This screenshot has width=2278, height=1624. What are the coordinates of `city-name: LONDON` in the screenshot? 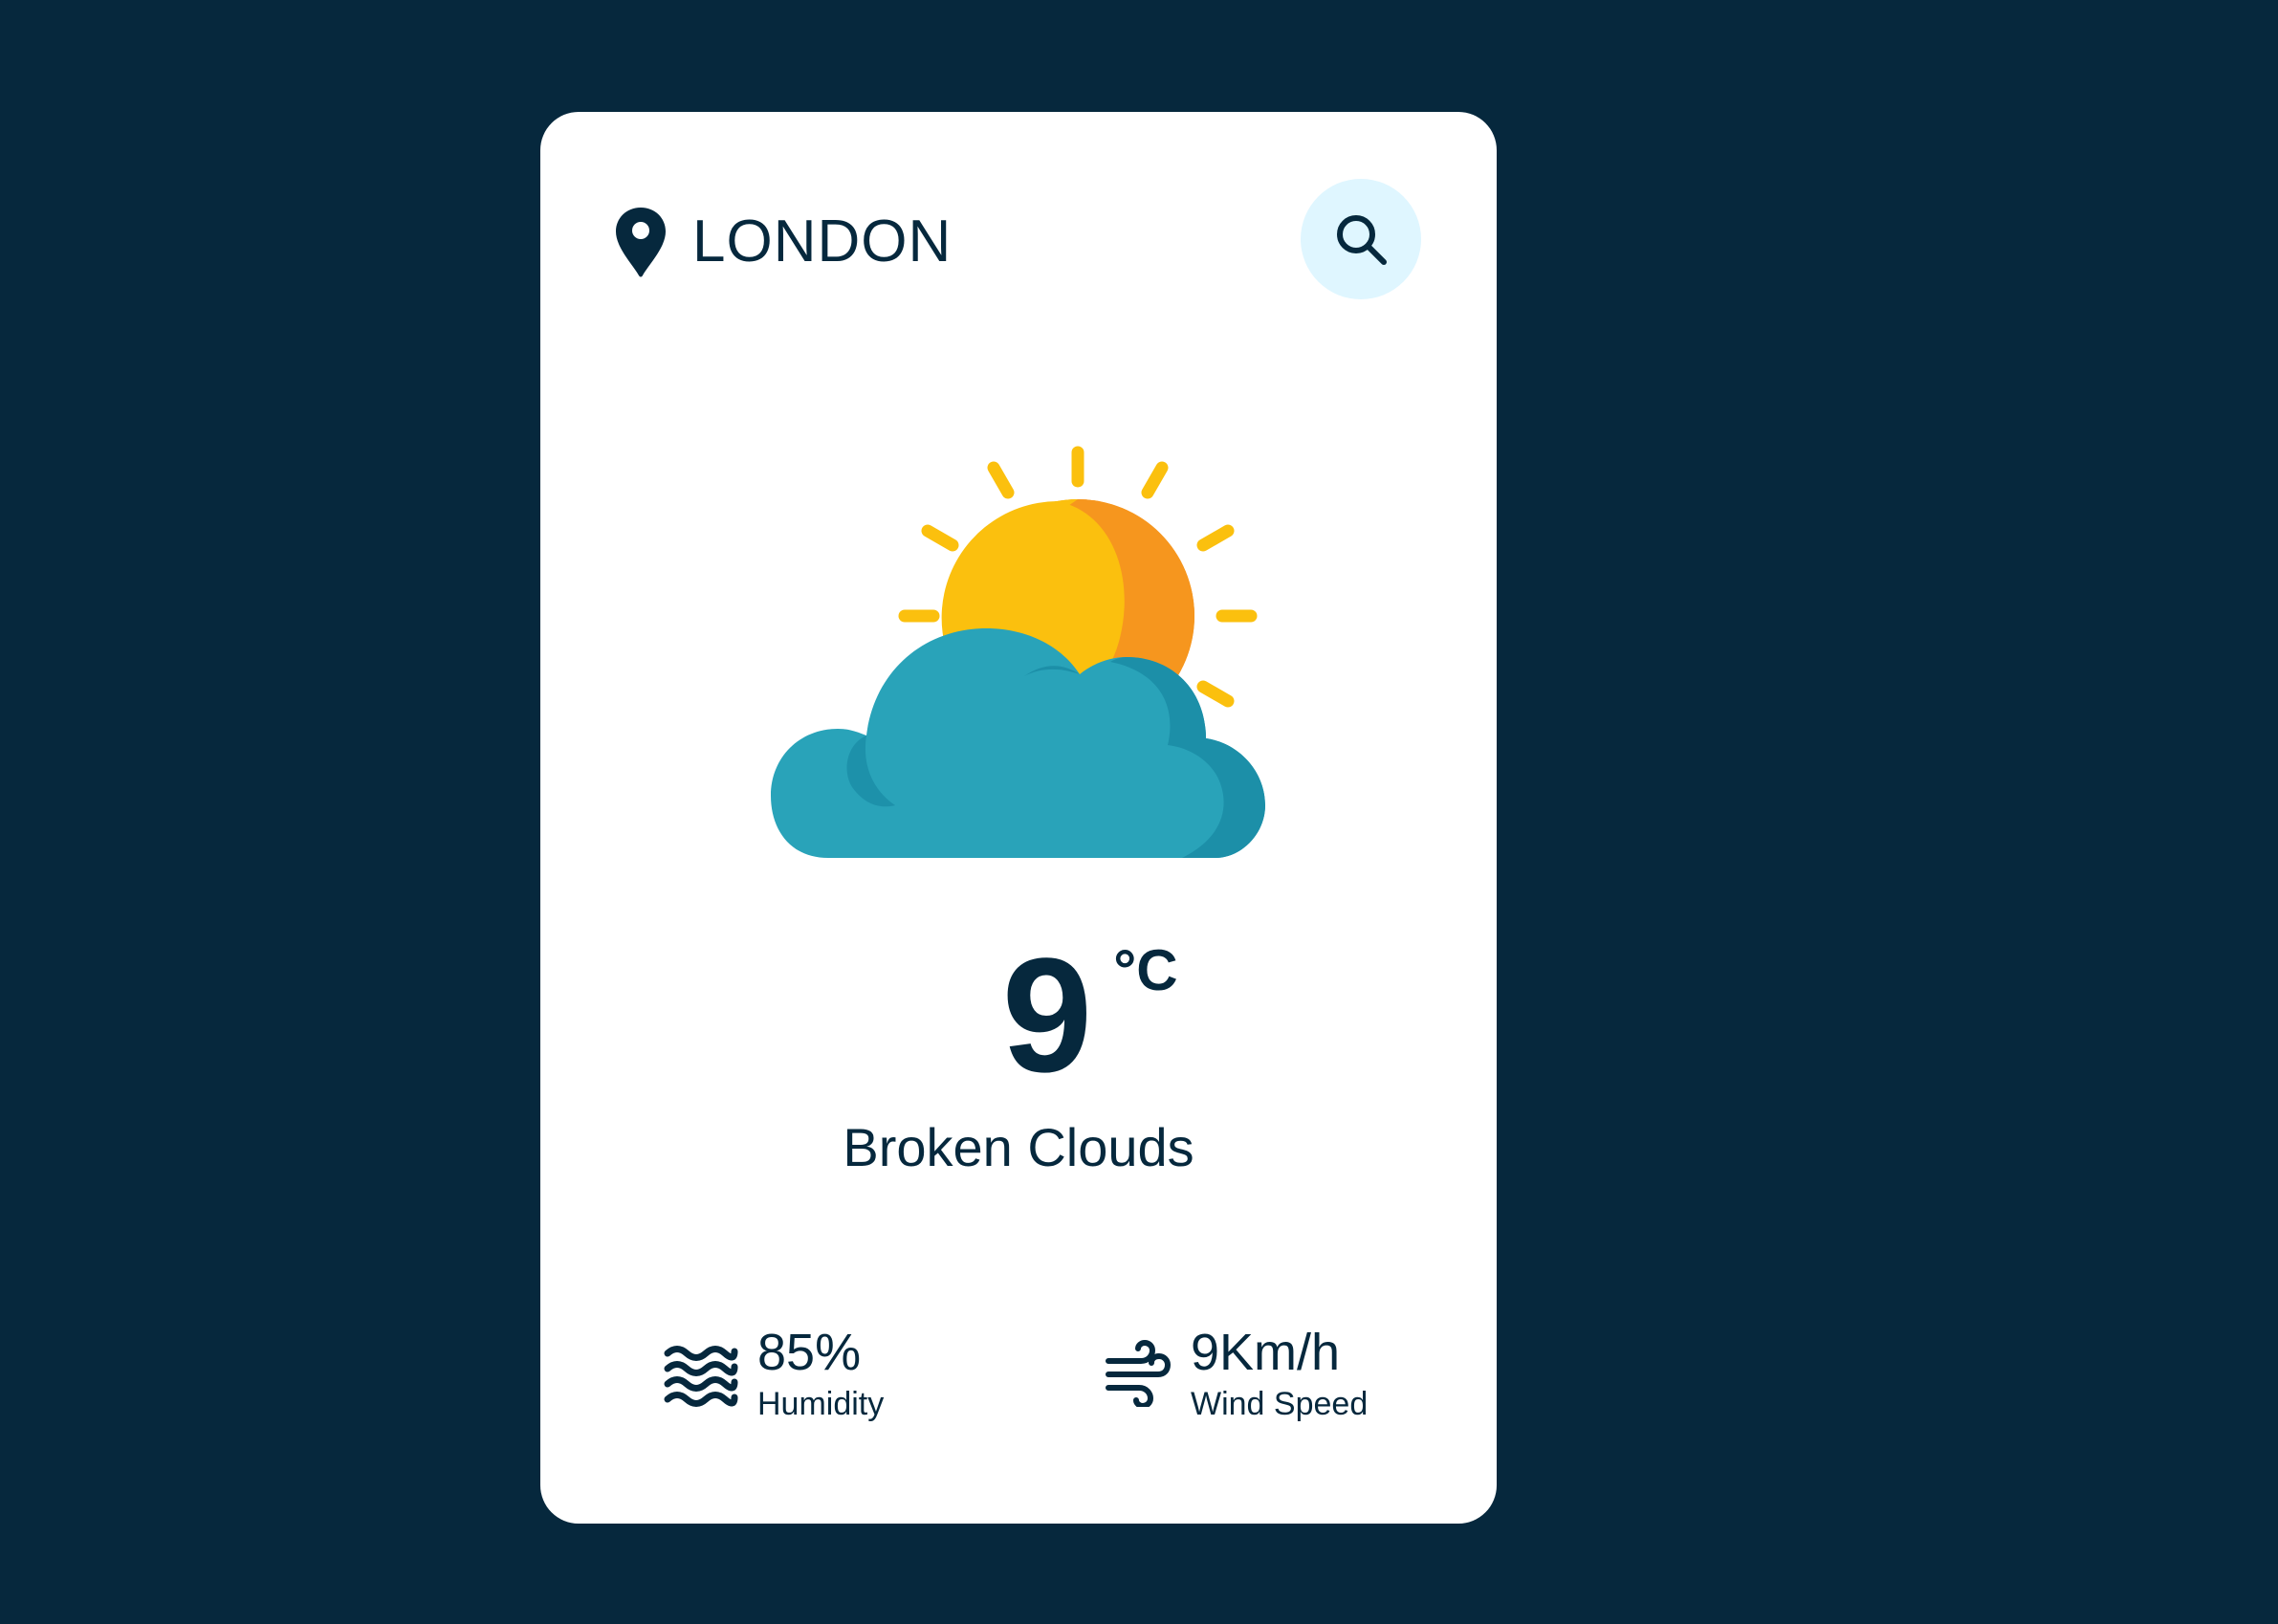 It's located at (823, 241).